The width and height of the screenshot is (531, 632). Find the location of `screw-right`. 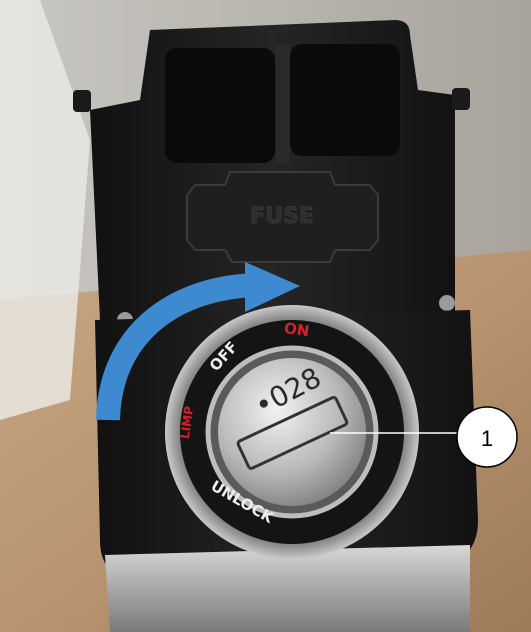

screw-right is located at coordinates (447, 303).